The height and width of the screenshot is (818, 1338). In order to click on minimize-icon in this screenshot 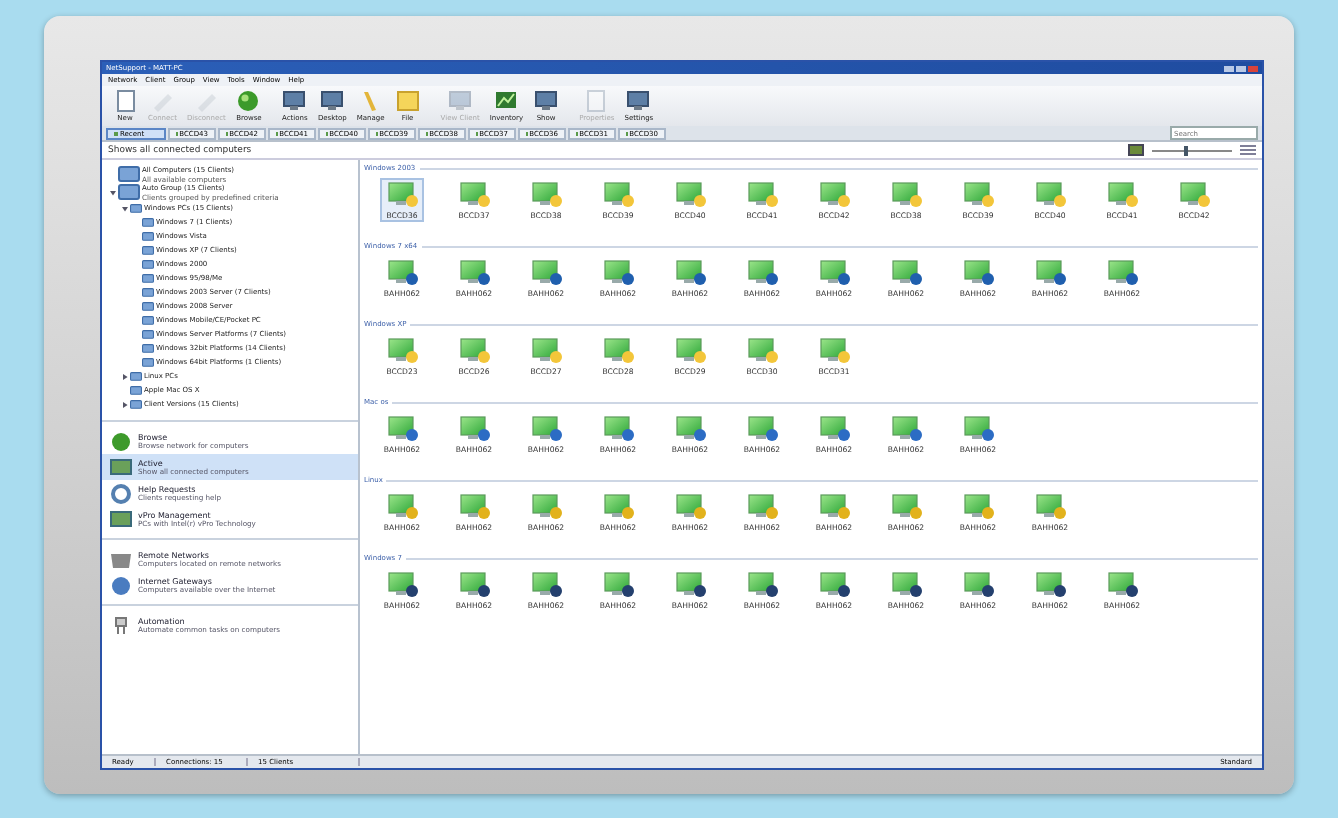, I will do `click(1229, 68)`.